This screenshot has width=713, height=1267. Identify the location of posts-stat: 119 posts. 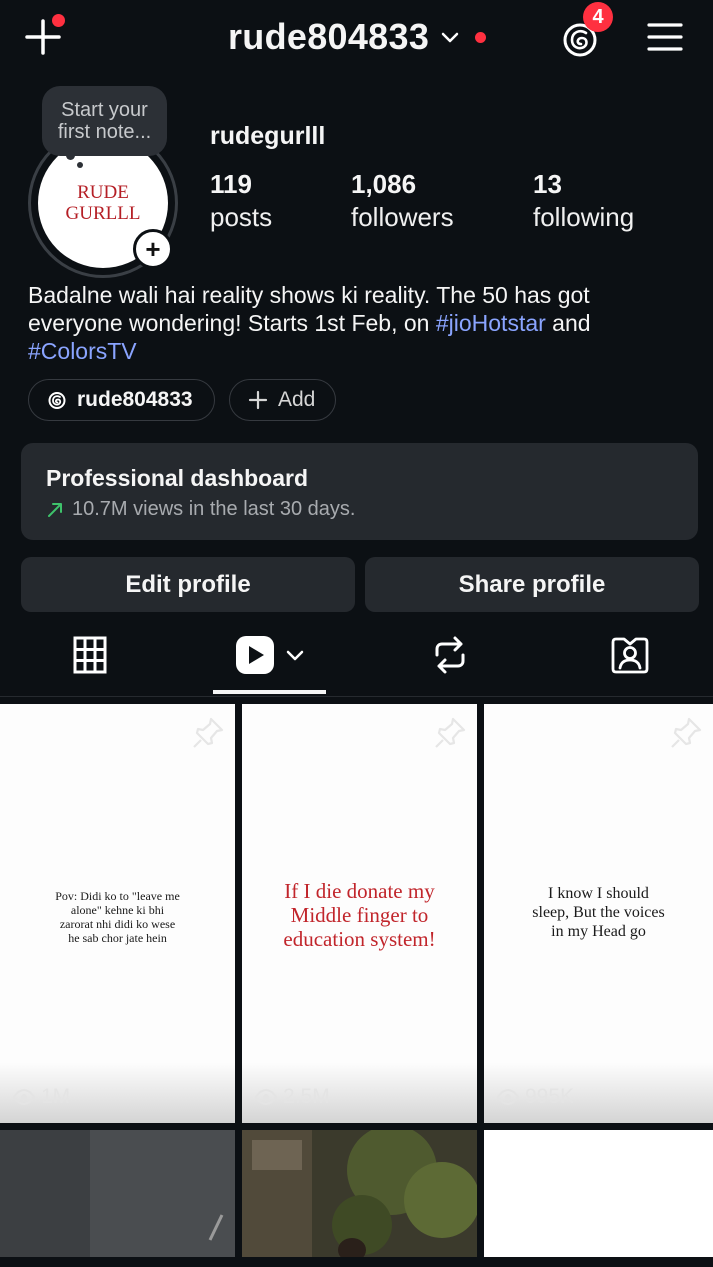
(241, 201).